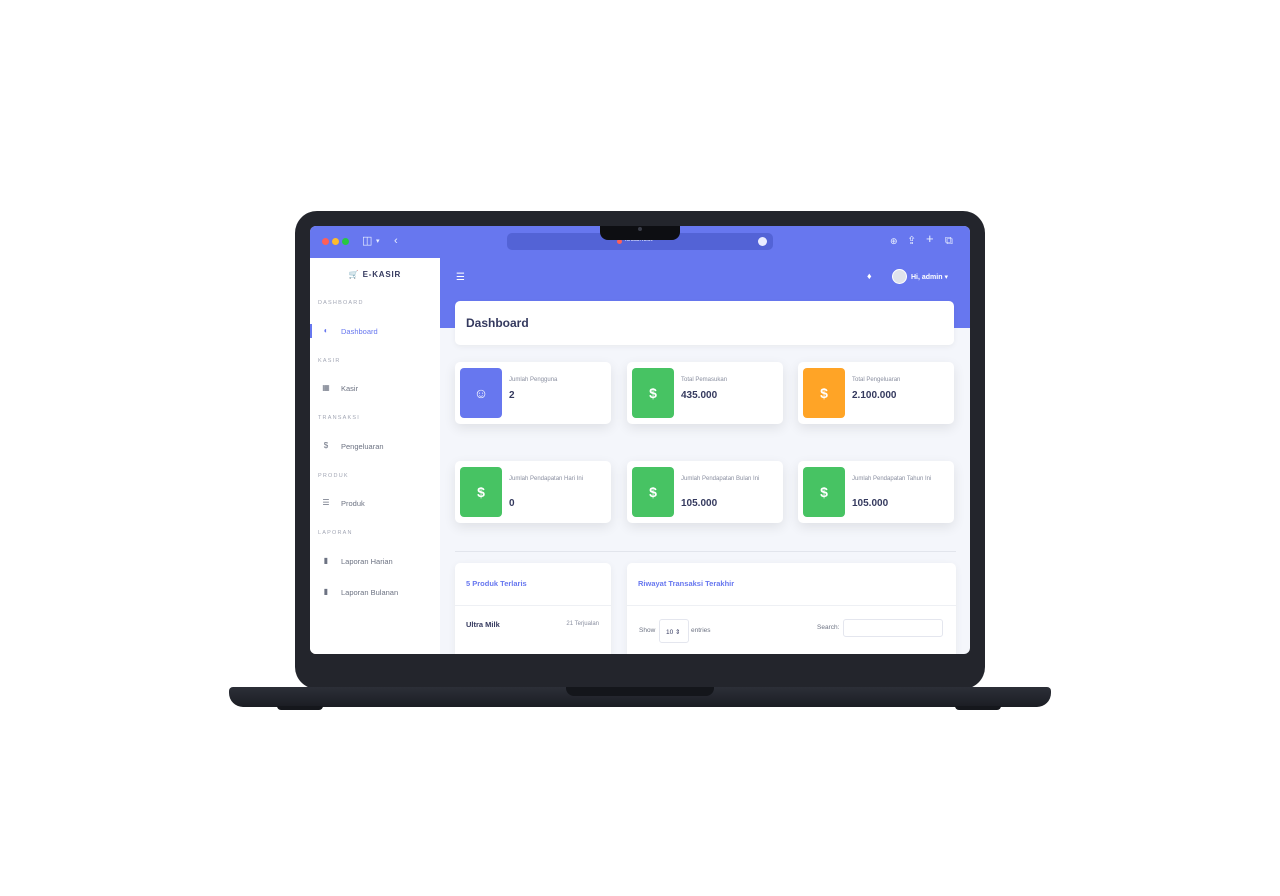  I want to click on stat-card-income-year: $ Jumlah Pendapatan Tahun Ini 105.000, so click(876, 492).